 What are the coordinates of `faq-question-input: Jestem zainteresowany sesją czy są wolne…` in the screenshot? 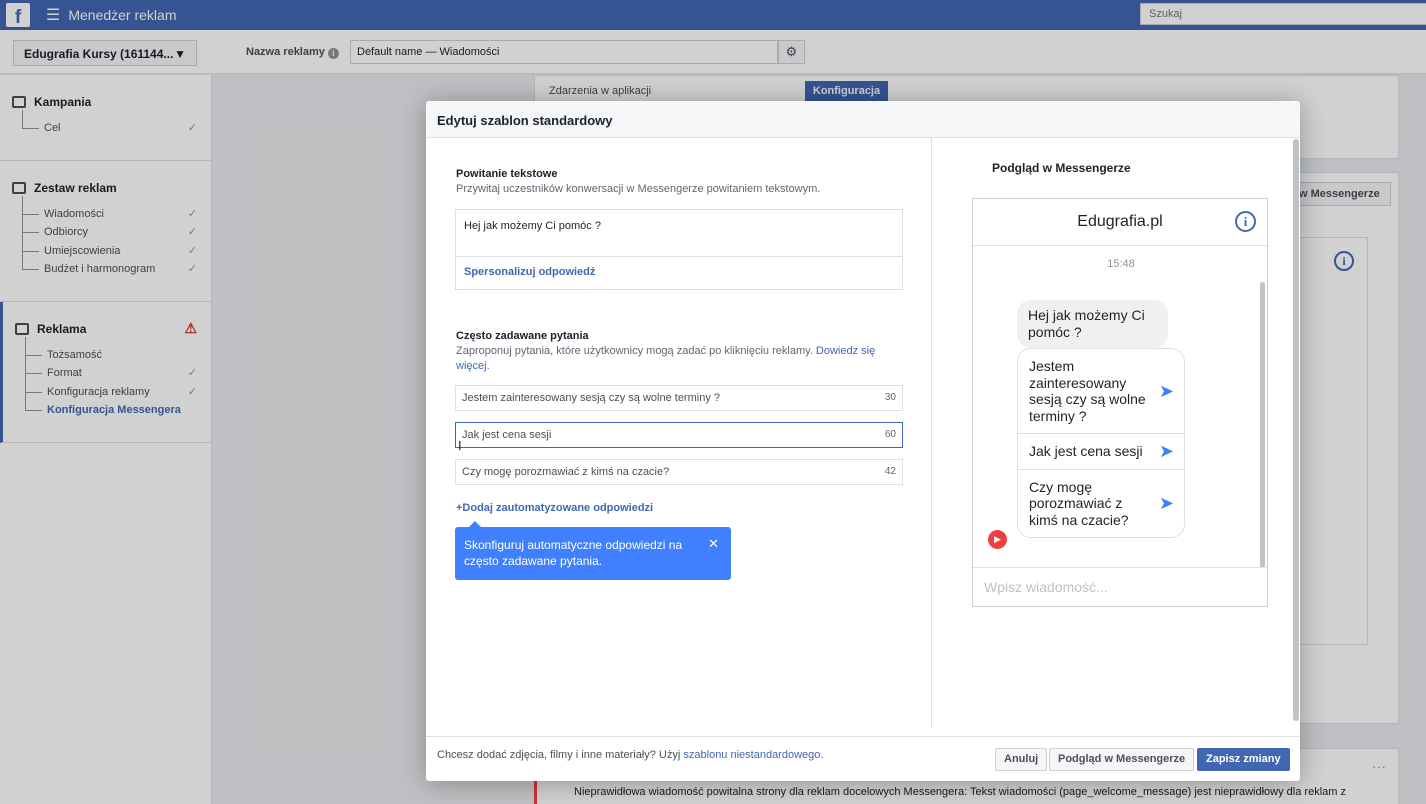 It's located at (679, 398).